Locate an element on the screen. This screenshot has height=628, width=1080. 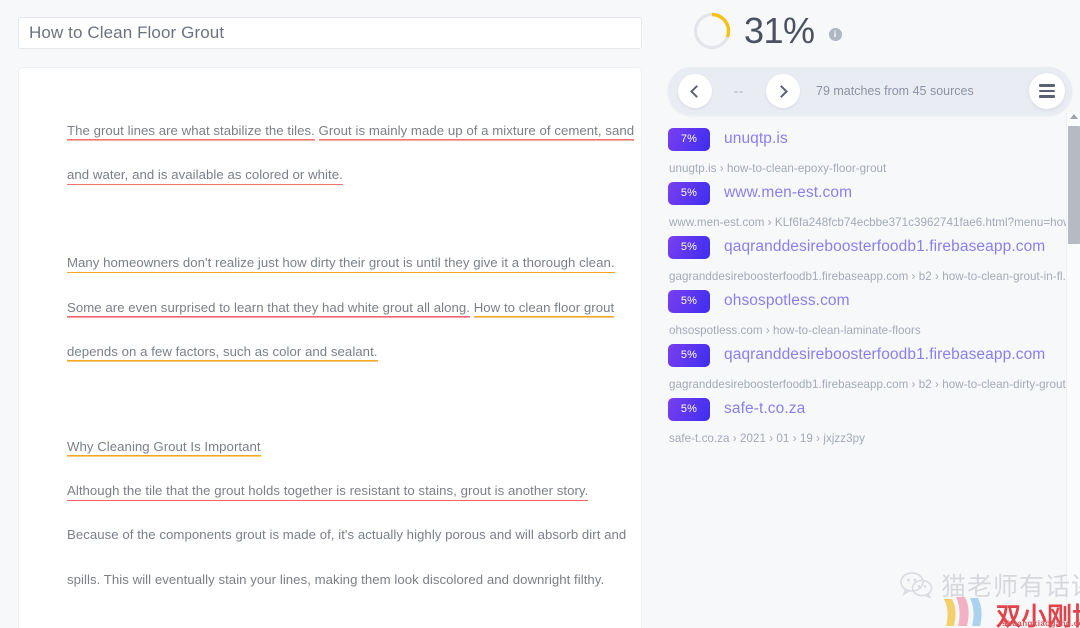
next-match-button is located at coordinates (783, 91).